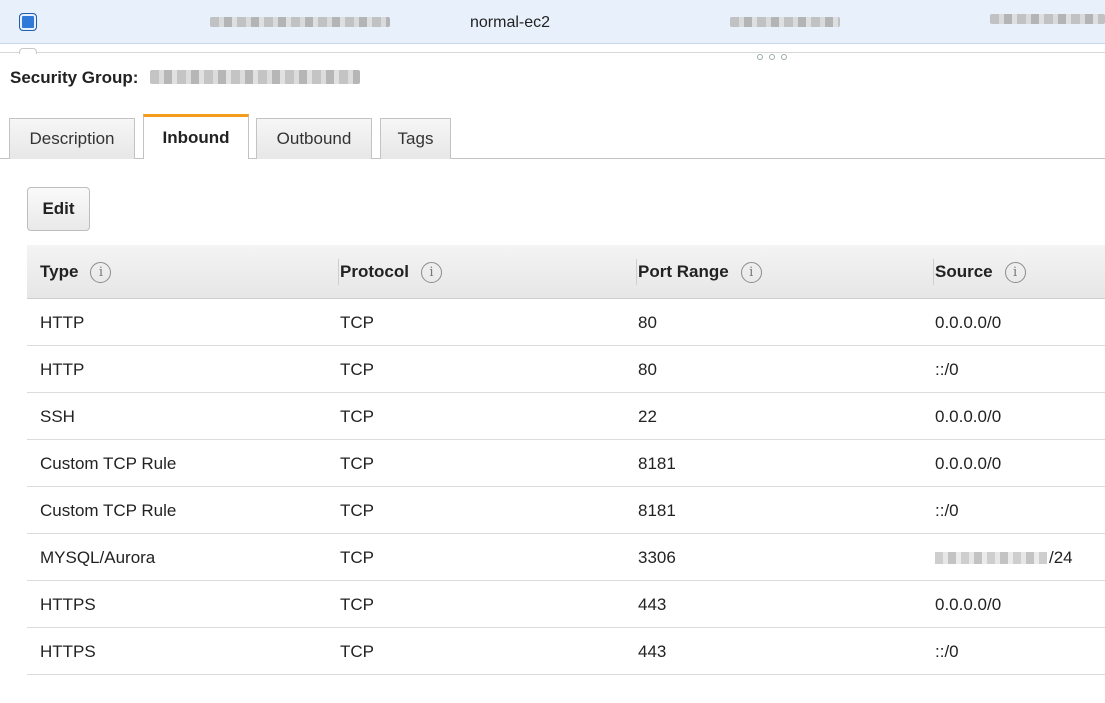 This screenshot has width=1105, height=703. I want to click on table-row: Custom TCP Rule TCP 8181 0.0.0.0/0, so click(566, 463).